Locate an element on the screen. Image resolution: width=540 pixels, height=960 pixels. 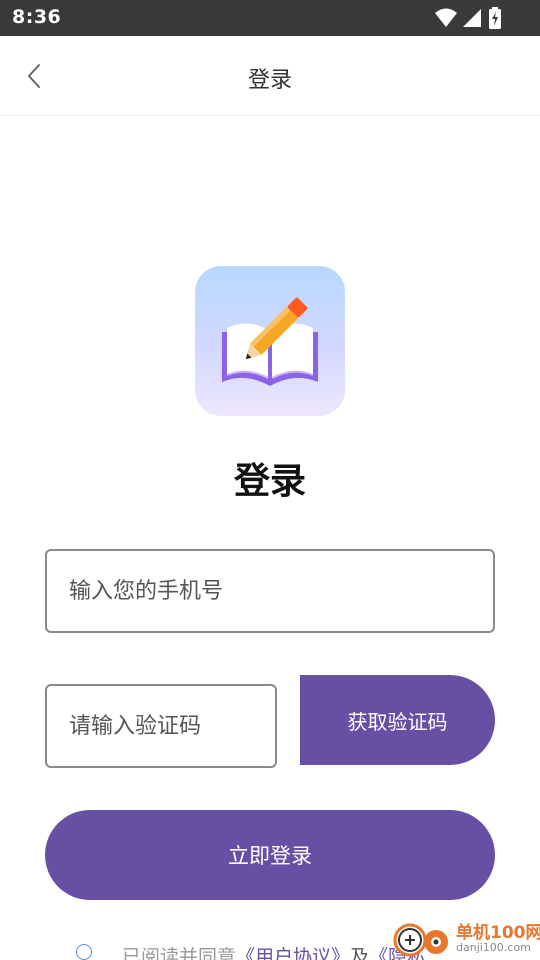
code-field is located at coordinates (161, 726).